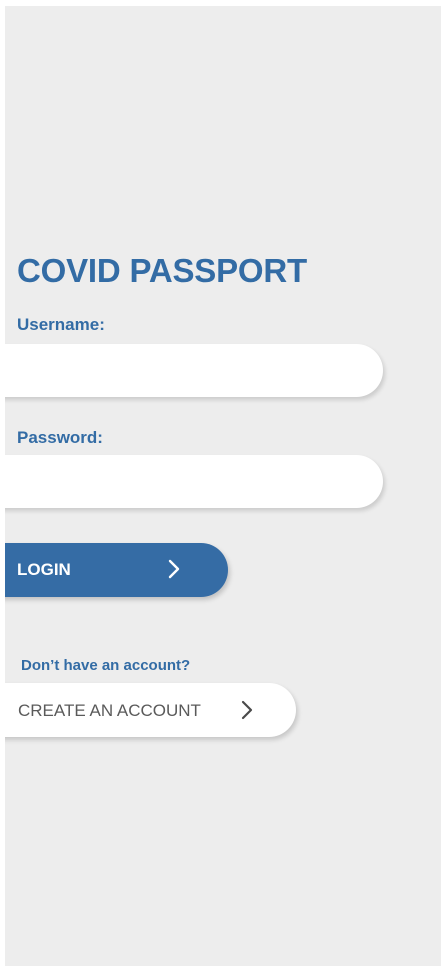 The width and height of the screenshot is (446, 971). Describe the element at coordinates (194, 370) in the screenshot. I see `username-input` at that location.